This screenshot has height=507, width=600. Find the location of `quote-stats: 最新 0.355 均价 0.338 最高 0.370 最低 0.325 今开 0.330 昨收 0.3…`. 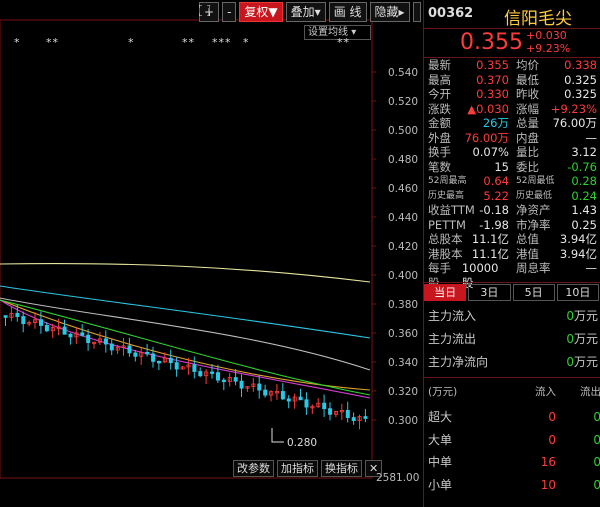

quote-stats: 最新 0.355 均价 0.338 最高 0.370 最低 0.325 今开 0.330 昨收 0.3… is located at coordinates (512, 174).